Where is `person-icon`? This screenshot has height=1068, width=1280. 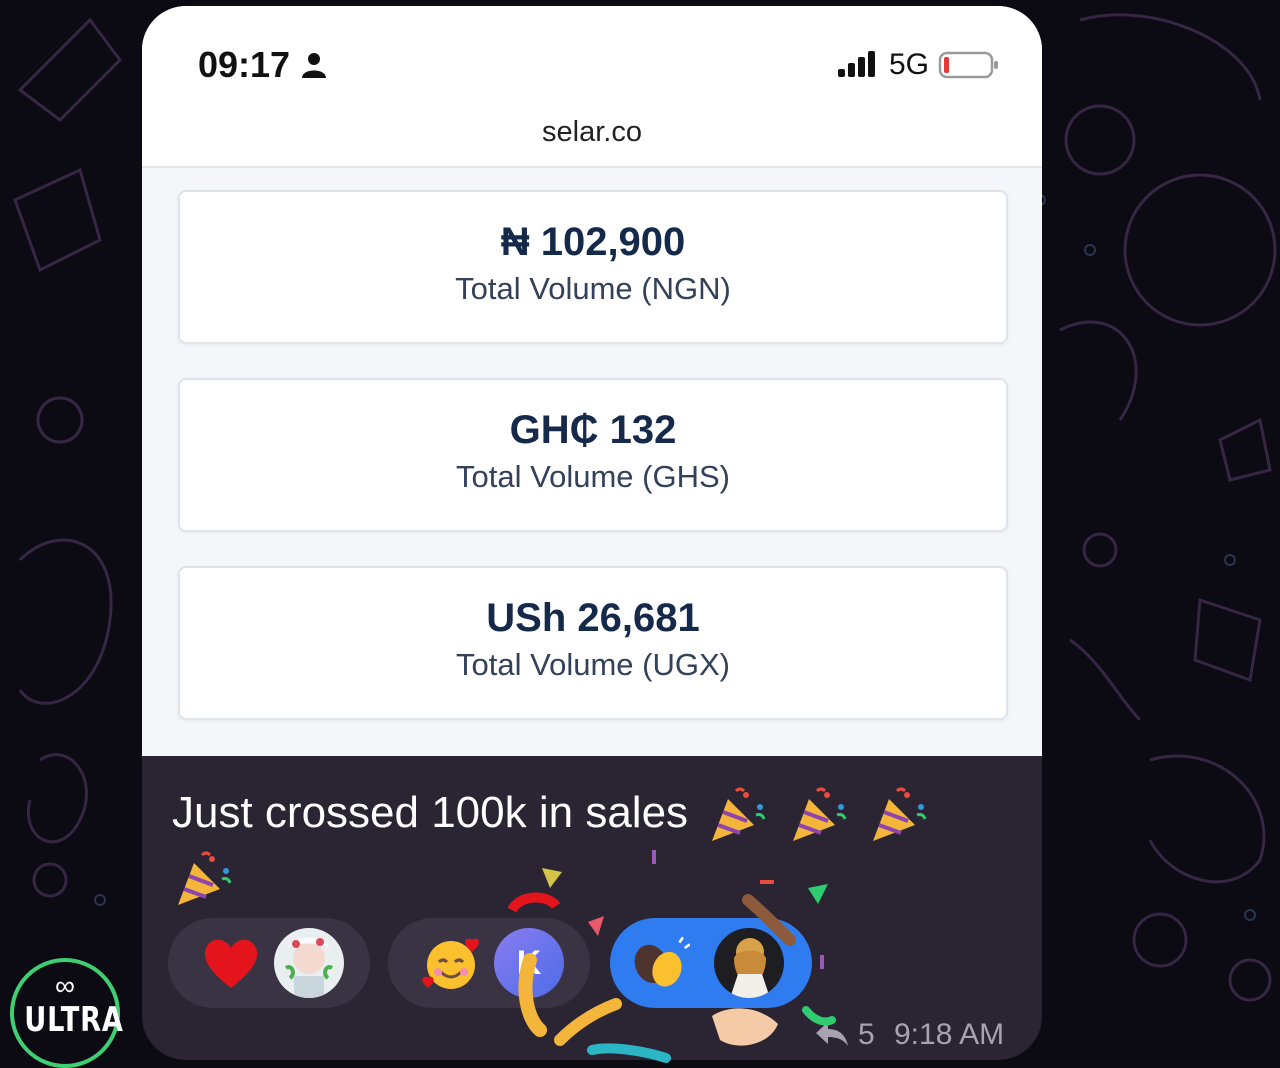
person-icon is located at coordinates (314, 65).